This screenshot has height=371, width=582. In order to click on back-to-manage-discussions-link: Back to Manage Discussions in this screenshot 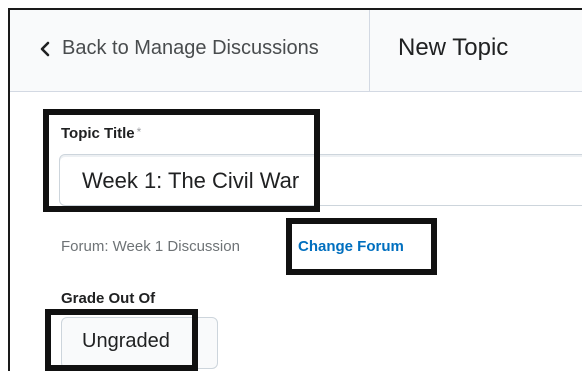, I will do `click(178, 48)`.